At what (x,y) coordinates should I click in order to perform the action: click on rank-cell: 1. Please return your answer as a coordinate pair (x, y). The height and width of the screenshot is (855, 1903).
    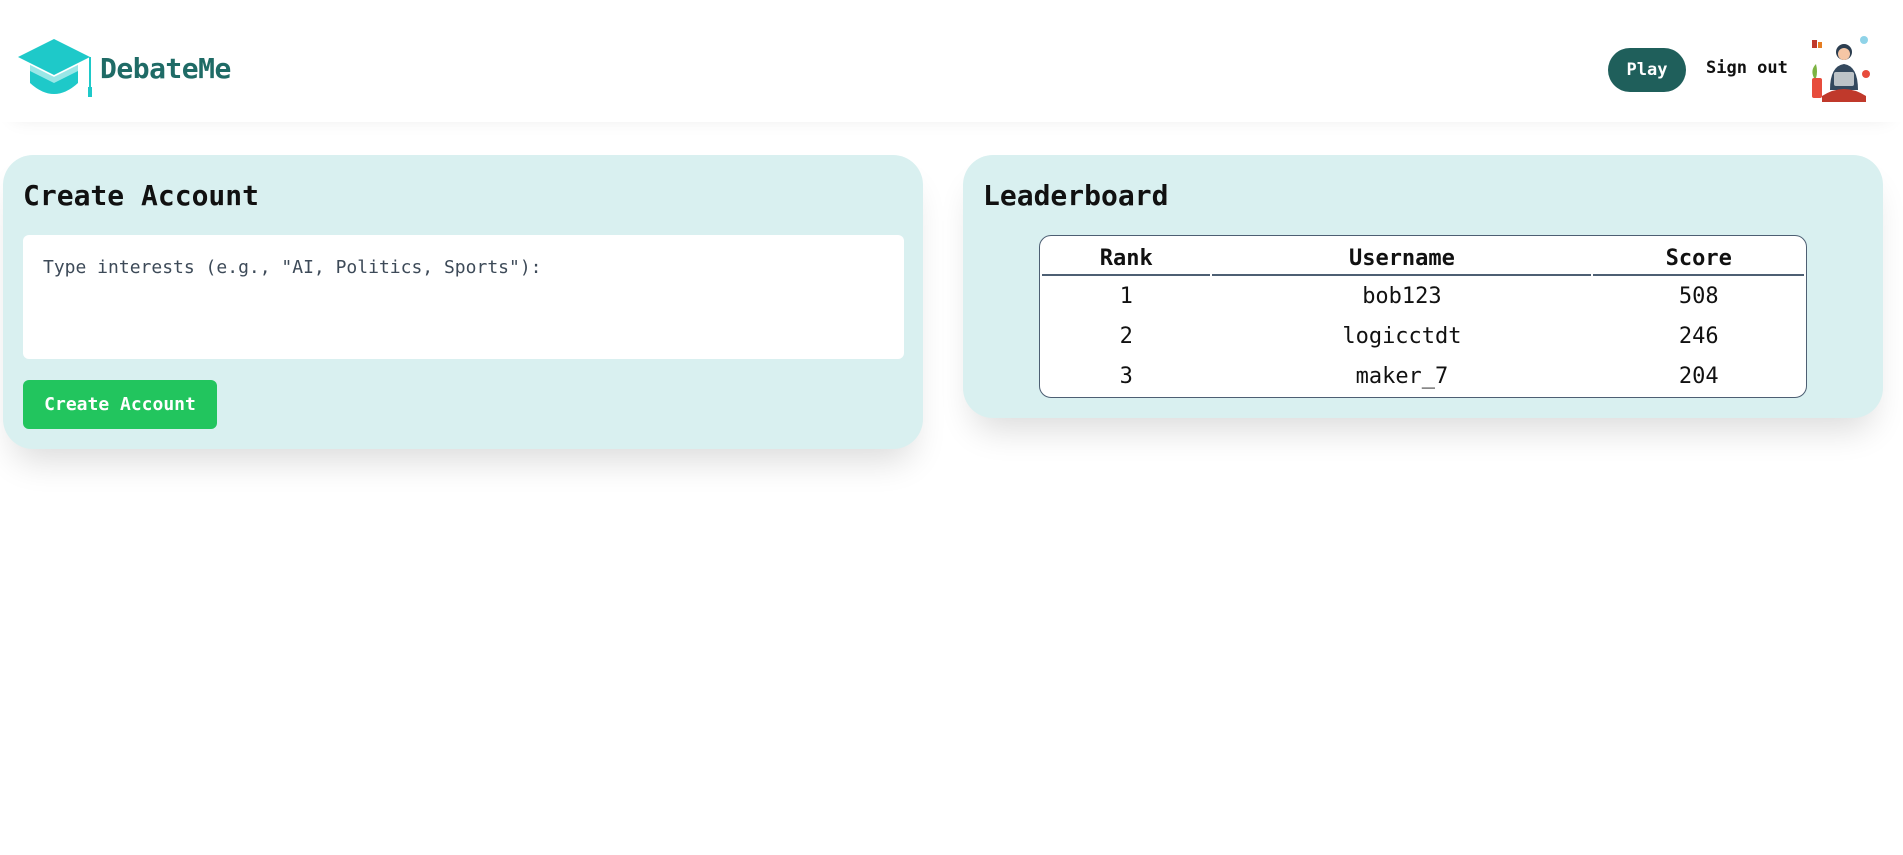
    Looking at the image, I should click on (1126, 296).